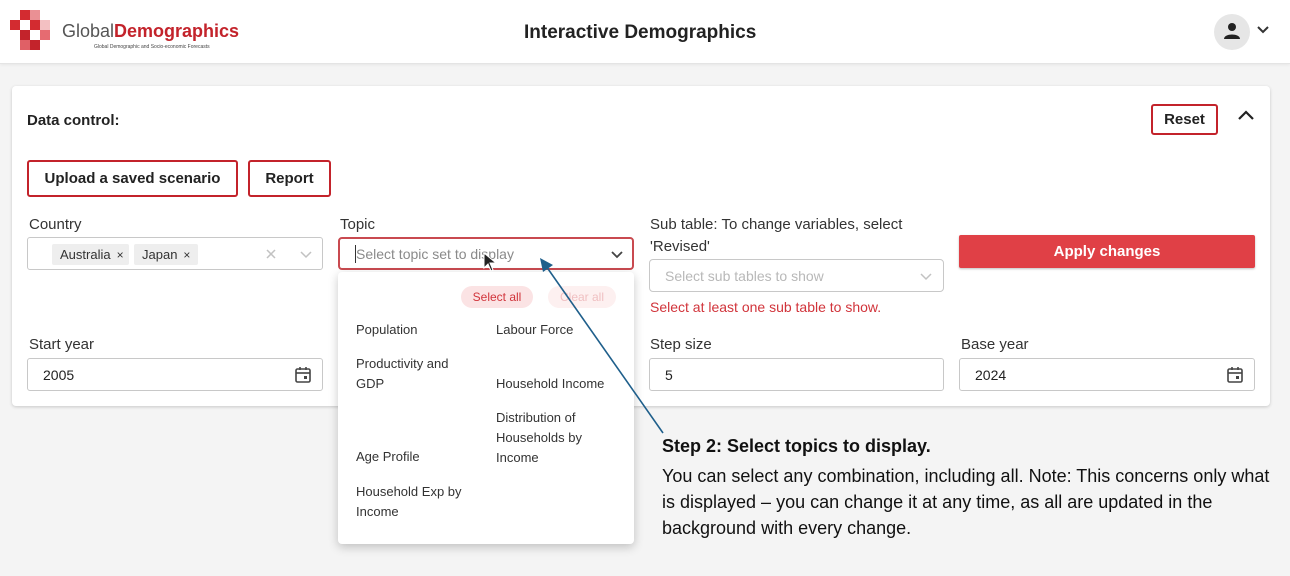 This screenshot has width=1290, height=576. Describe the element at coordinates (358, 224) in the screenshot. I see `topic-label: Topic` at that location.